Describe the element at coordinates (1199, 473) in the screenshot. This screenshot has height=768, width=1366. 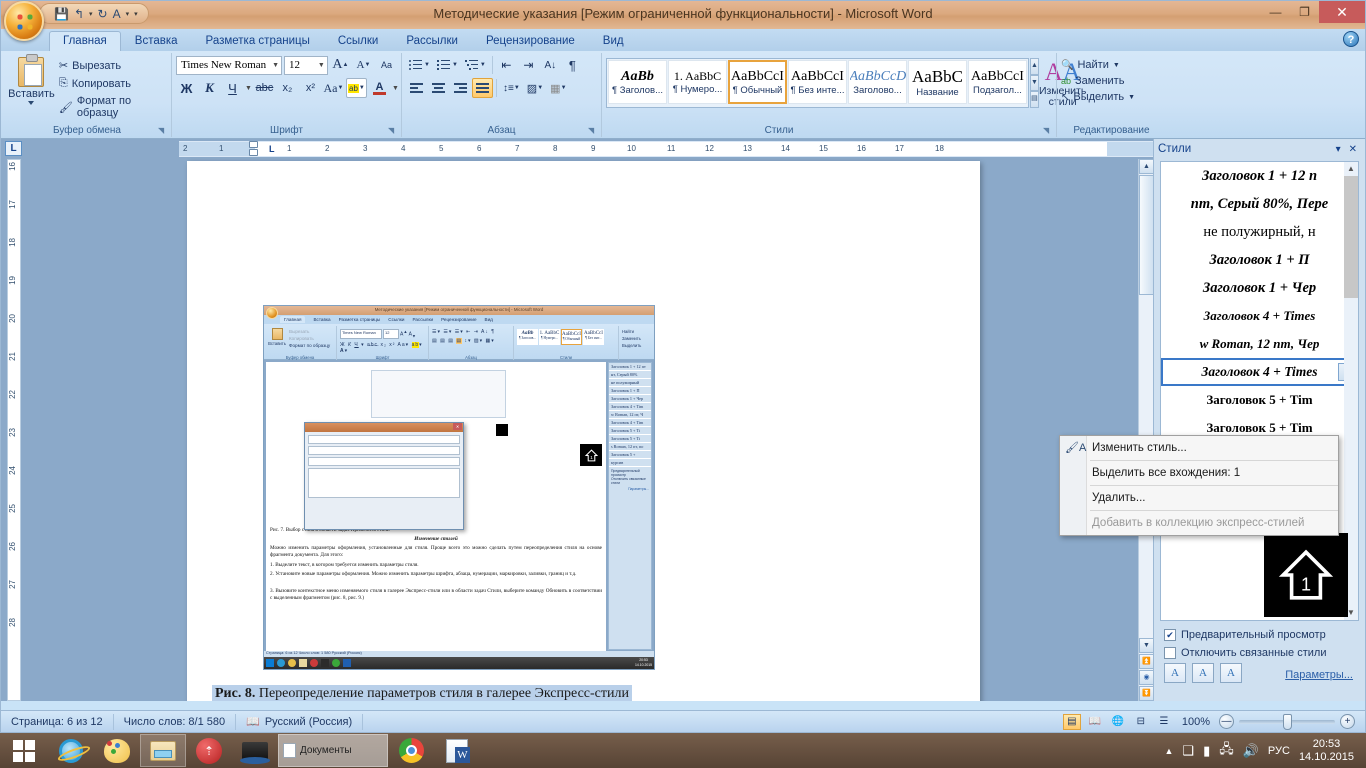
I see `ctx-select-all-instances: Выделить все вхождения: 1` at that location.